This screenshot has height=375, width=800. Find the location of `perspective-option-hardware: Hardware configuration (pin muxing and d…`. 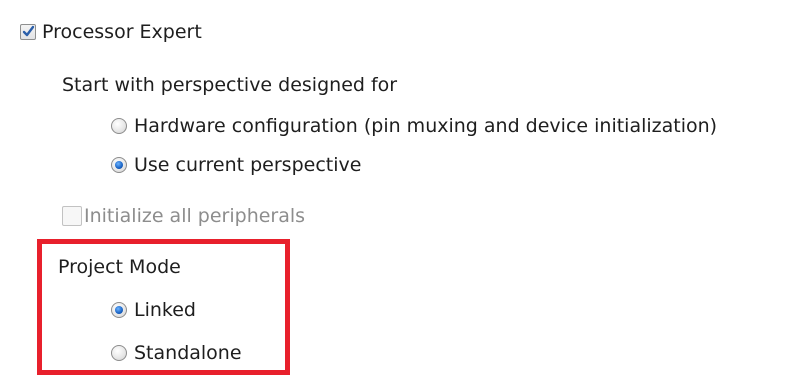

perspective-option-hardware: Hardware configuration (pin muxing and d… is located at coordinates (414, 126).